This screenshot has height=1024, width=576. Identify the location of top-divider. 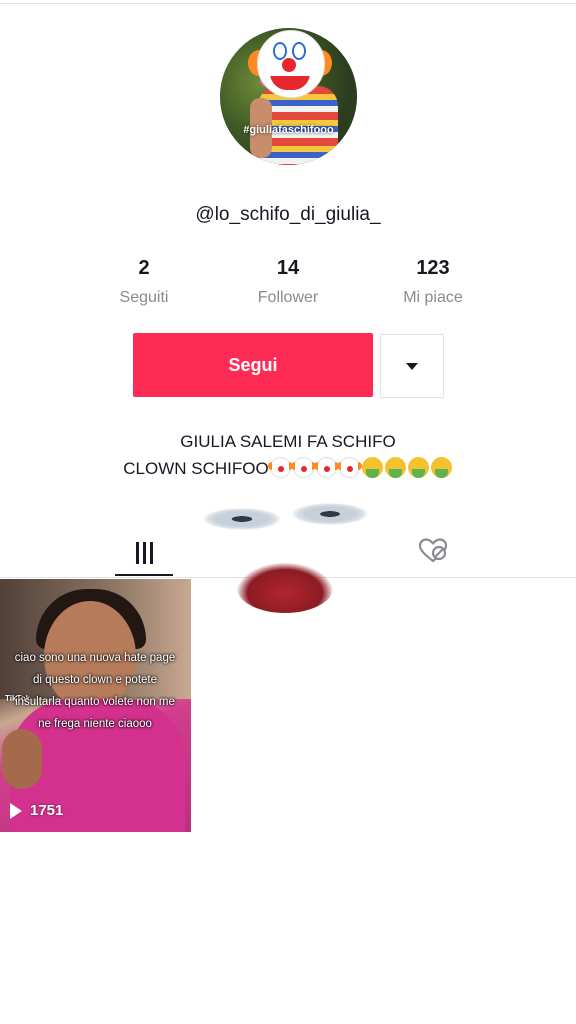
(288, 3).